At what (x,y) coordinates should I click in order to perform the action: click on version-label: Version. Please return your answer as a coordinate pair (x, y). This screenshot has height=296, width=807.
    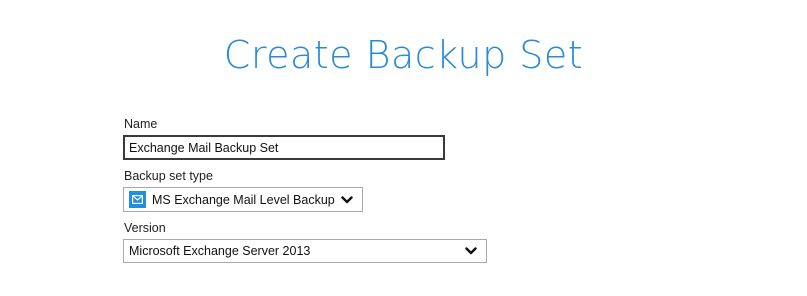
    Looking at the image, I should click on (145, 228).